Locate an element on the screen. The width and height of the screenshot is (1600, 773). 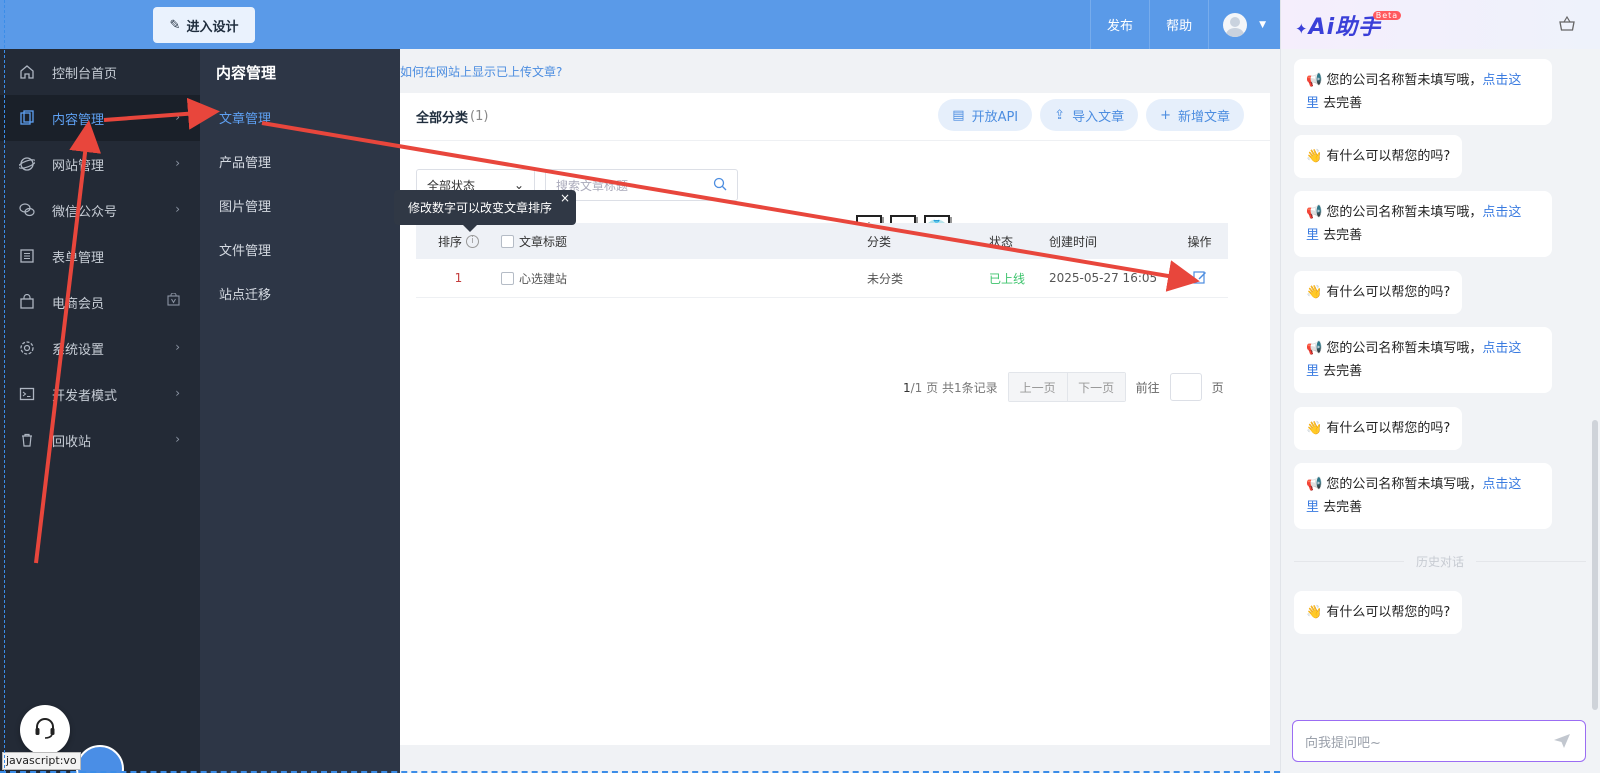
submenu-item-articles: 文章管理 is located at coordinates (300, 117).